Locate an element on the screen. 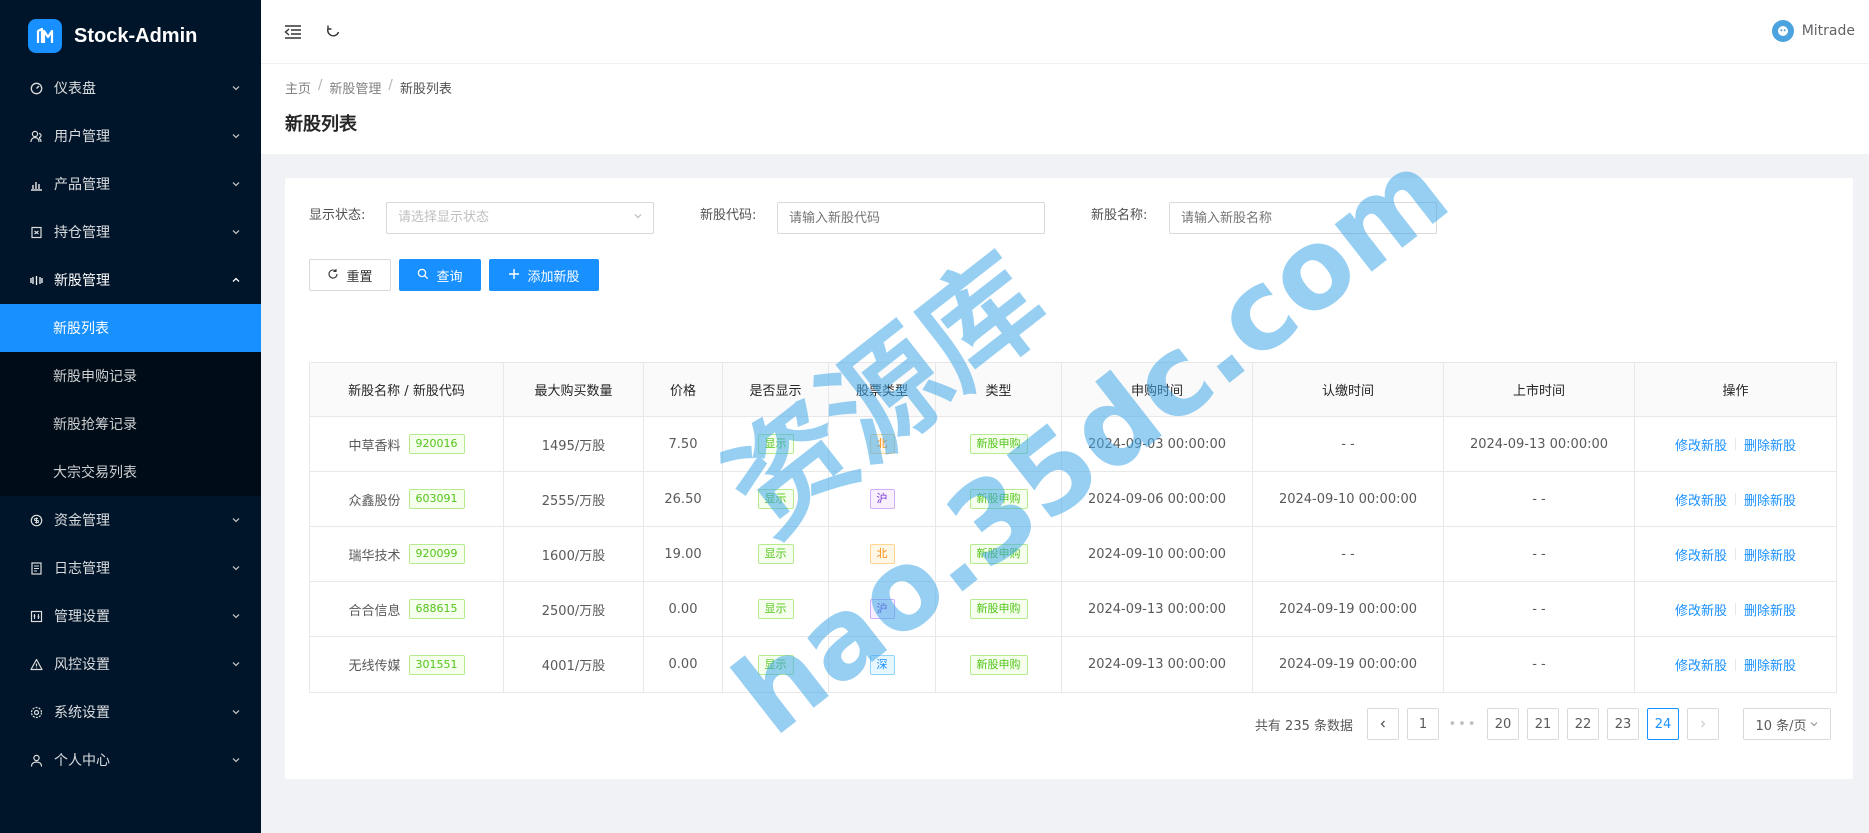 This screenshot has height=833, width=1869. apply-time: 2024-09-13 00:00:00 is located at coordinates (1157, 609).